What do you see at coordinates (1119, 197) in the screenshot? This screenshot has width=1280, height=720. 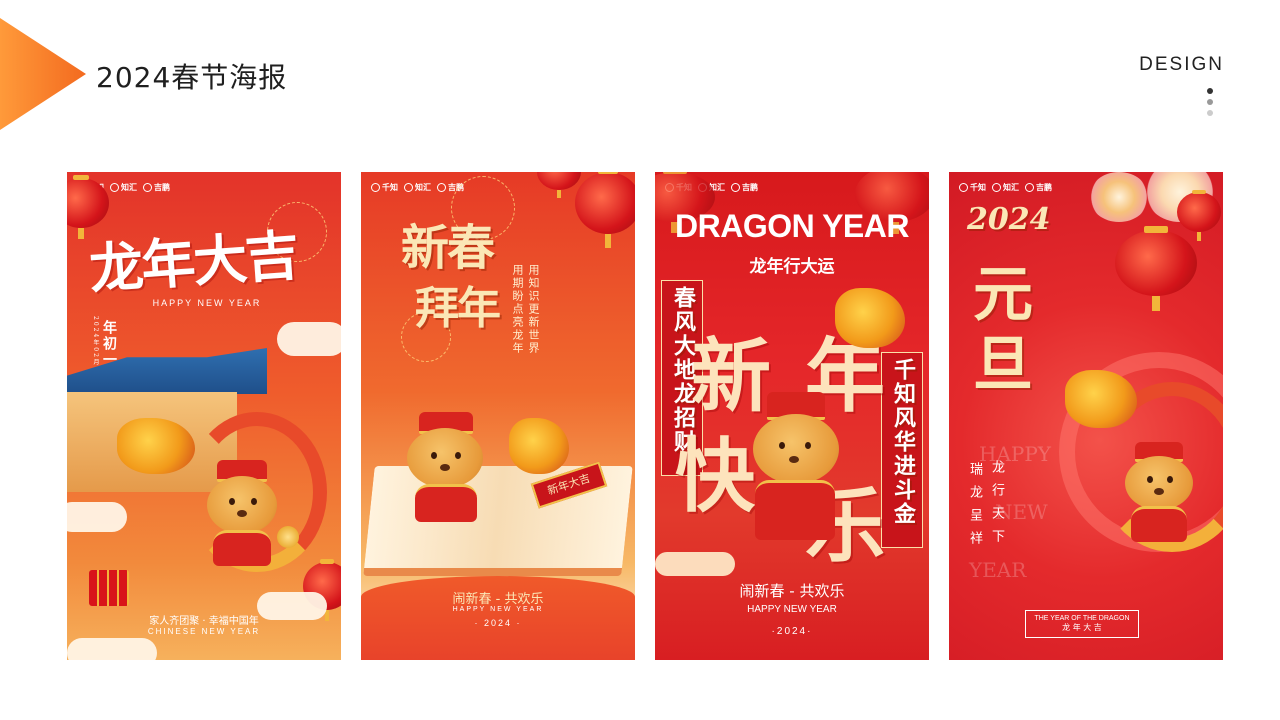 I see `flower-icon` at bounding box center [1119, 197].